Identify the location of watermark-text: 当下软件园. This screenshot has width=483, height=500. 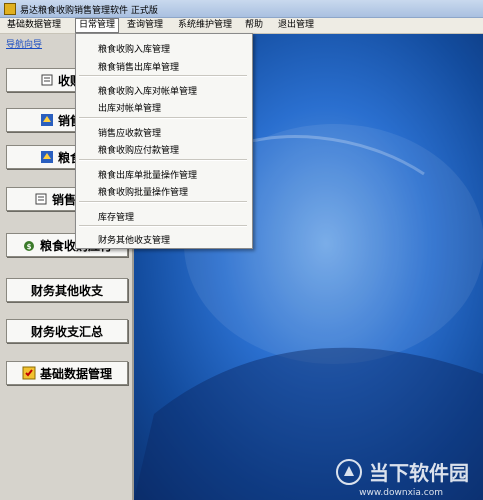
(419, 473).